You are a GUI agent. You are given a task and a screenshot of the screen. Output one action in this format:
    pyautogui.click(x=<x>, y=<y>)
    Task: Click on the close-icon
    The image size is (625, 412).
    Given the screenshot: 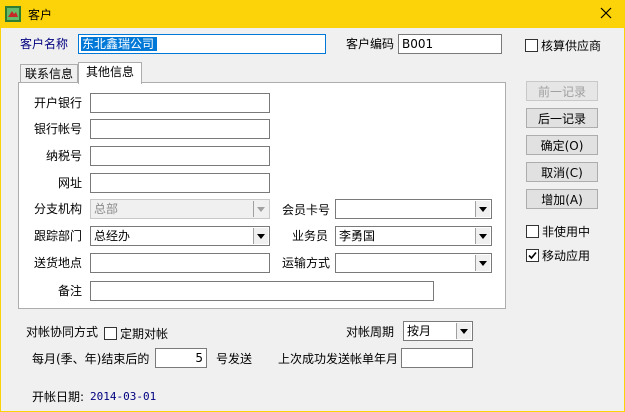 What is the action you would take?
    pyautogui.click(x=606, y=14)
    